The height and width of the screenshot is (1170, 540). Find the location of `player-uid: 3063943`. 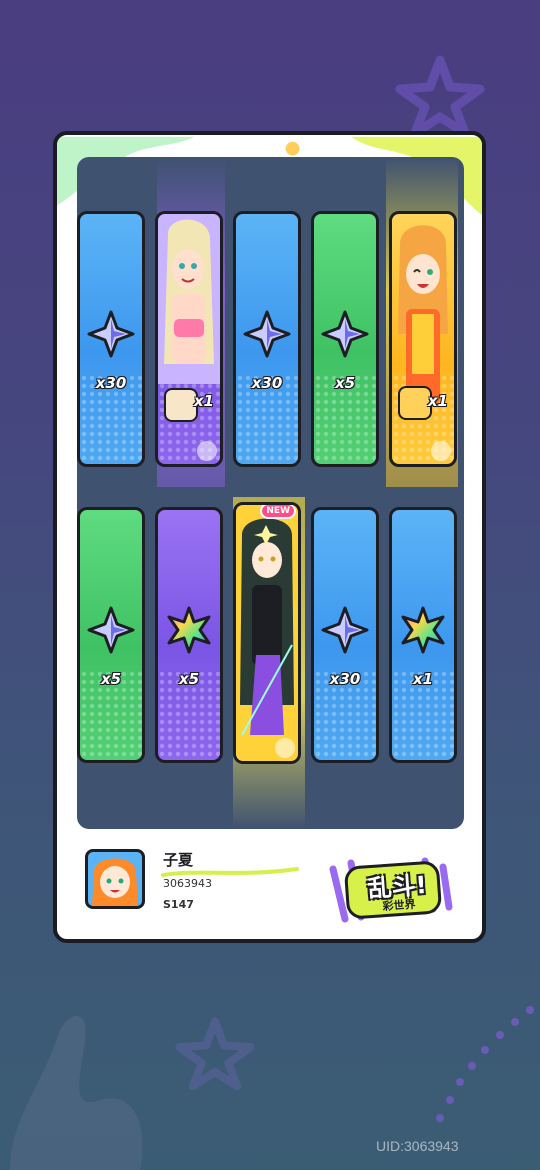

player-uid: 3063943 is located at coordinates (187, 883).